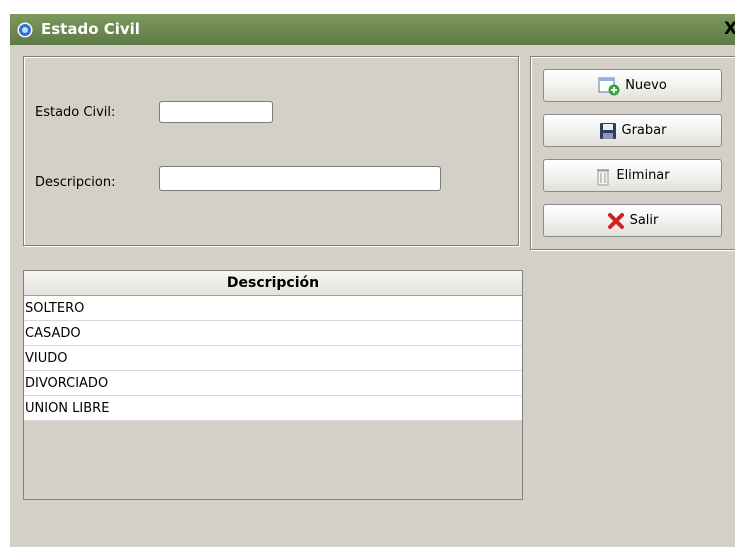  Describe the element at coordinates (216, 112) in the screenshot. I see `estado-civil-input` at that location.